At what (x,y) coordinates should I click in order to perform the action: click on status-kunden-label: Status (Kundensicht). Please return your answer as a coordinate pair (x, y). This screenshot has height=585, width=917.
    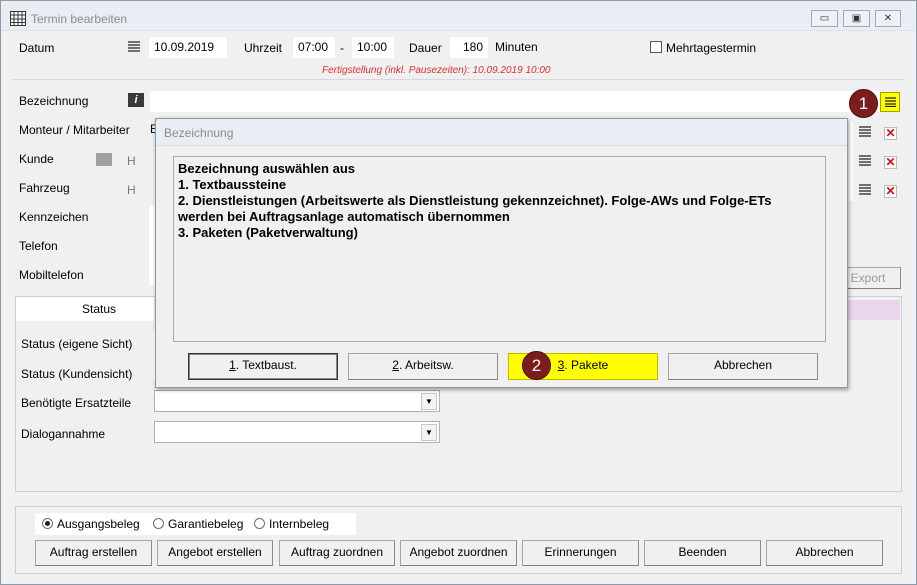
    Looking at the image, I should click on (77, 374).